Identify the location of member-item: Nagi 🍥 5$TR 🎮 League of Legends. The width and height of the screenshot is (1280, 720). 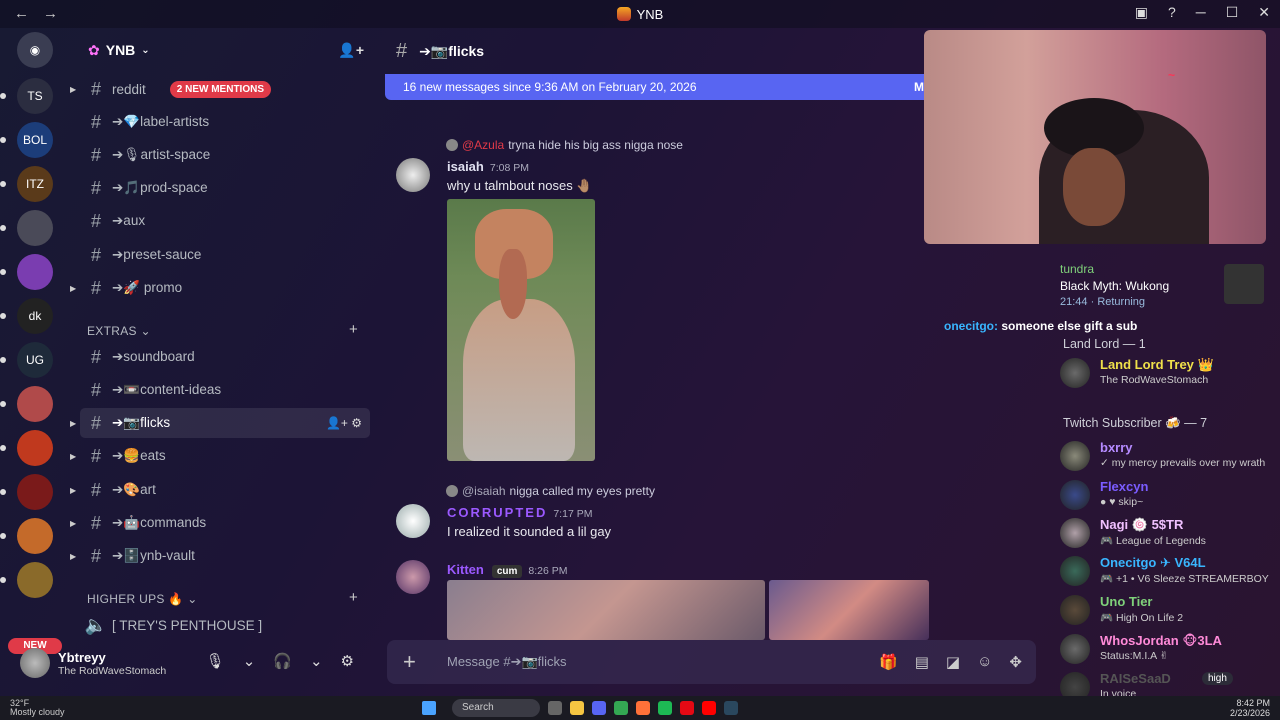
(1167, 533).